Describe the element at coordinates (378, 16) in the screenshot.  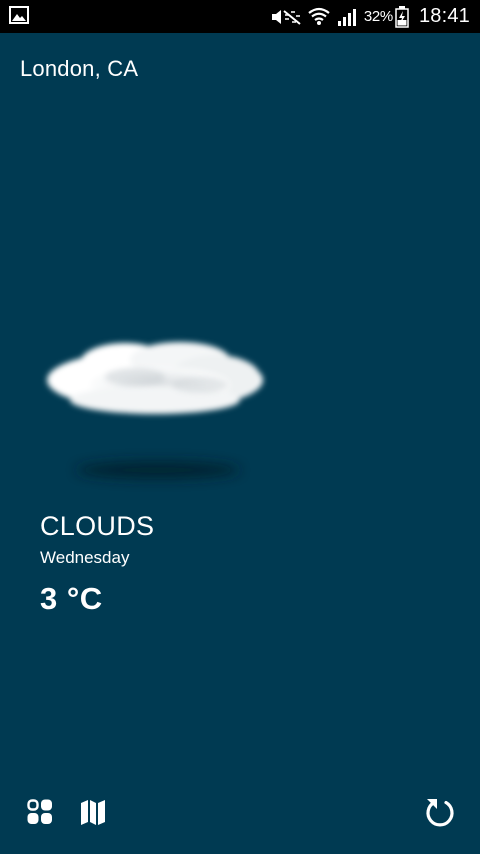
I see `battery-percent: 32%` at that location.